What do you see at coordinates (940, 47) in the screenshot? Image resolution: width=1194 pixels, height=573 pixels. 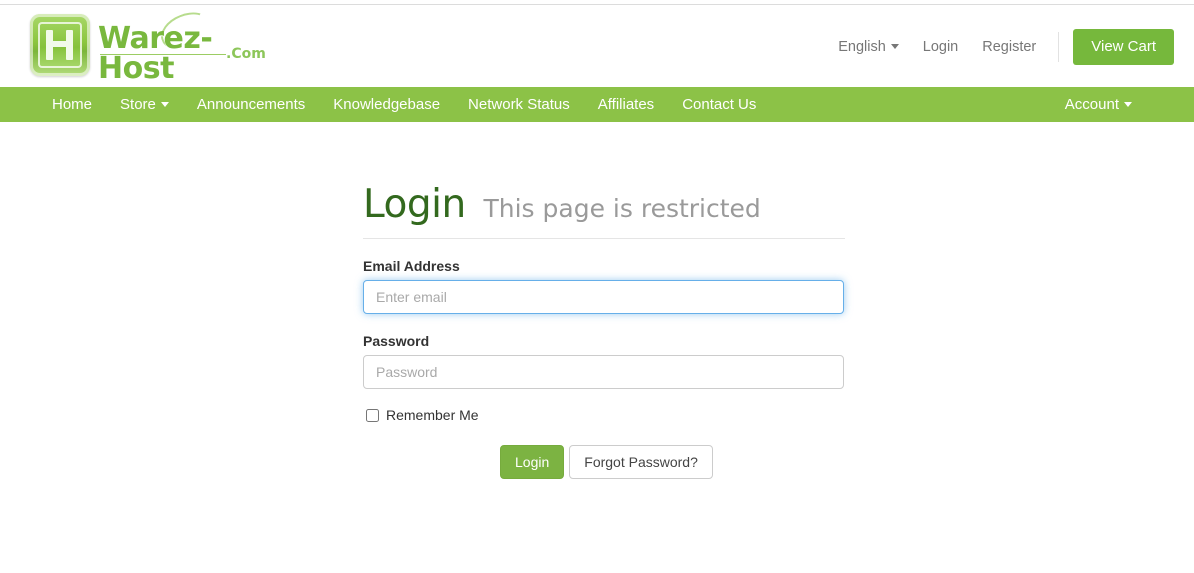 I see `nav-login-link: Login` at bounding box center [940, 47].